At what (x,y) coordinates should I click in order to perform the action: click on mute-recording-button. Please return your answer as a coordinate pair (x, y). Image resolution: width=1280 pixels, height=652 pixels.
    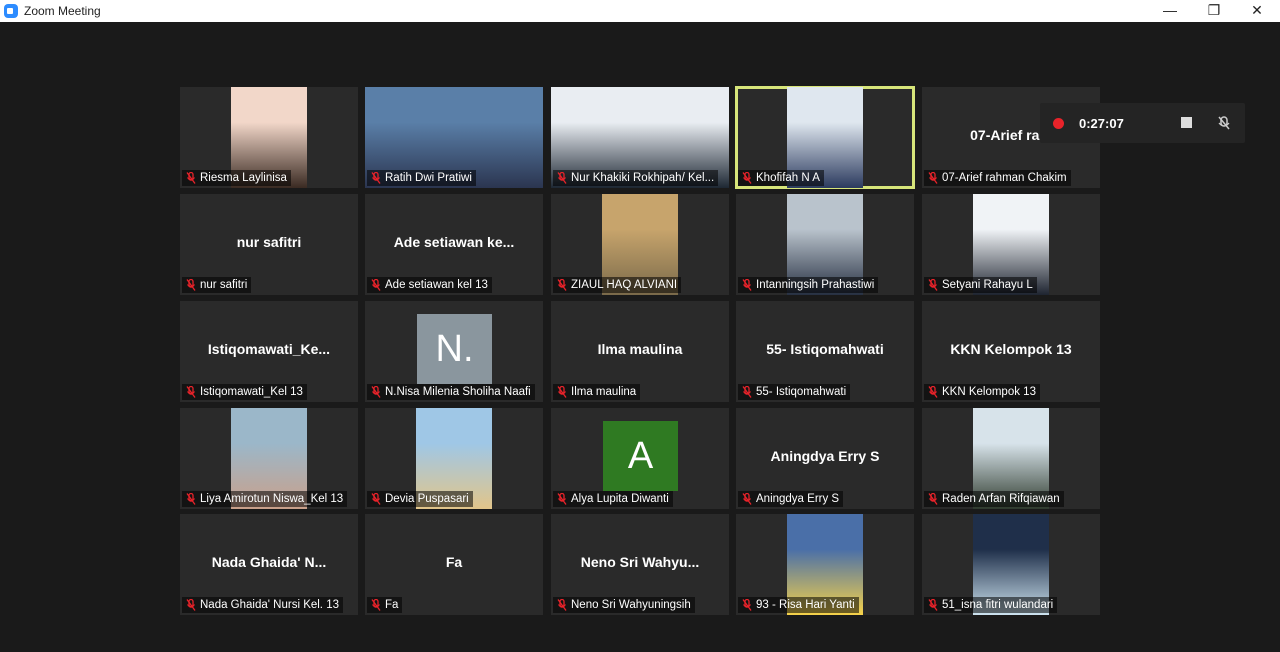
    Looking at the image, I should click on (1224, 123).